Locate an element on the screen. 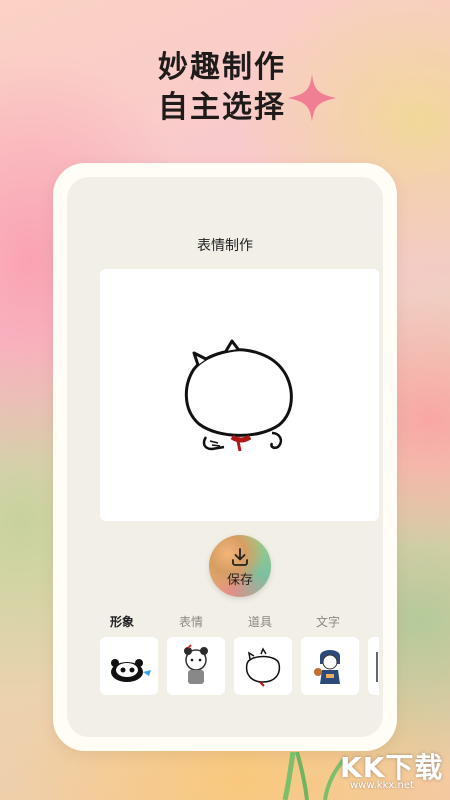 The width and height of the screenshot is (450, 800). cat-sticker-icon is located at coordinates (263, 667).